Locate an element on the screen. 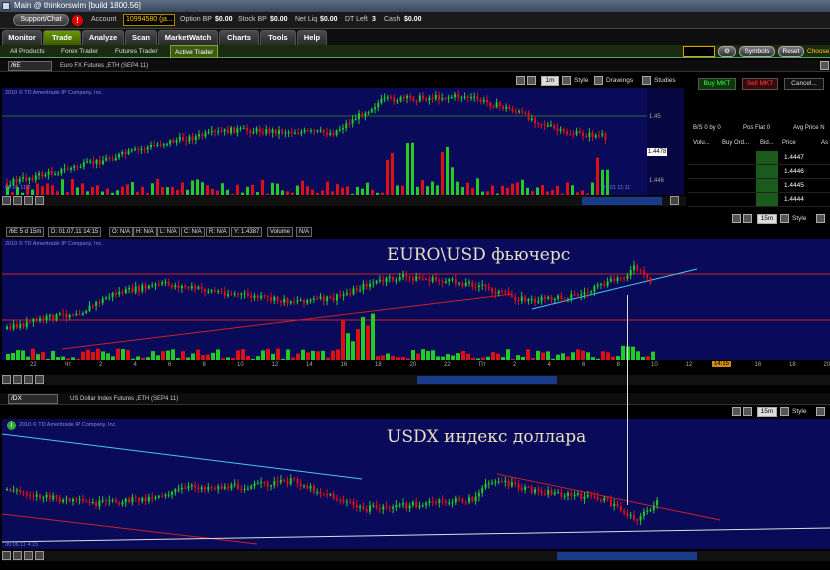  panel3-symbol-input: /DX is located at coordinates (33, 399).